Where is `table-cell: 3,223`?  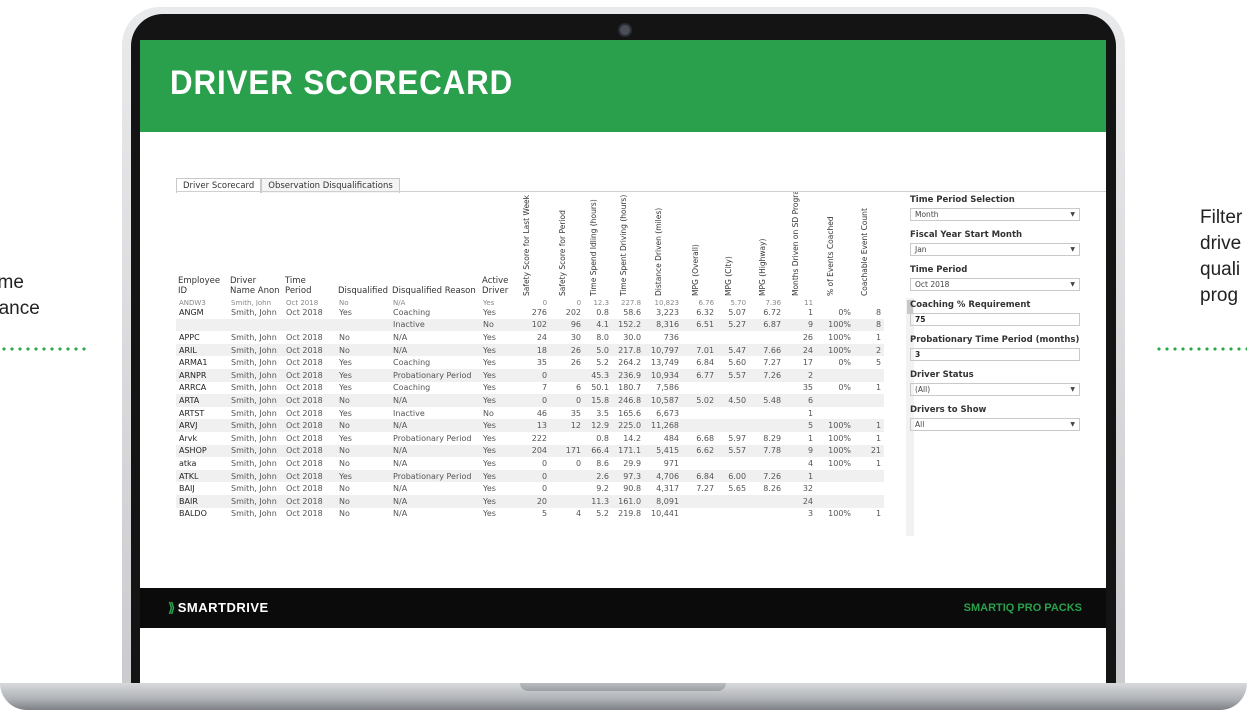
table-cell: 3,223 is located at coordinates (663, 312).